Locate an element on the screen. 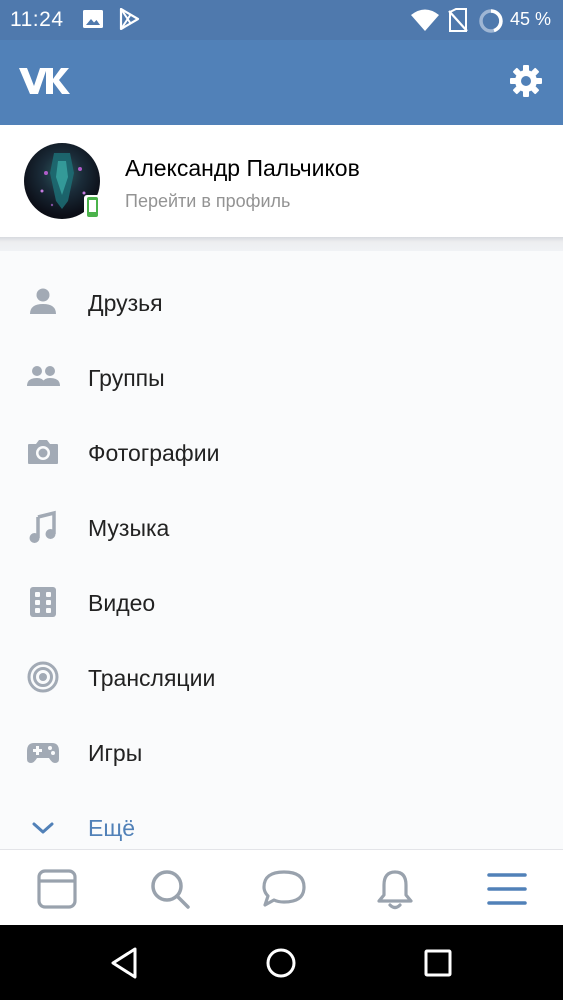 This screenshot has width=563, height=1000. newsfeed-icon is located at coordinates (57, 889).